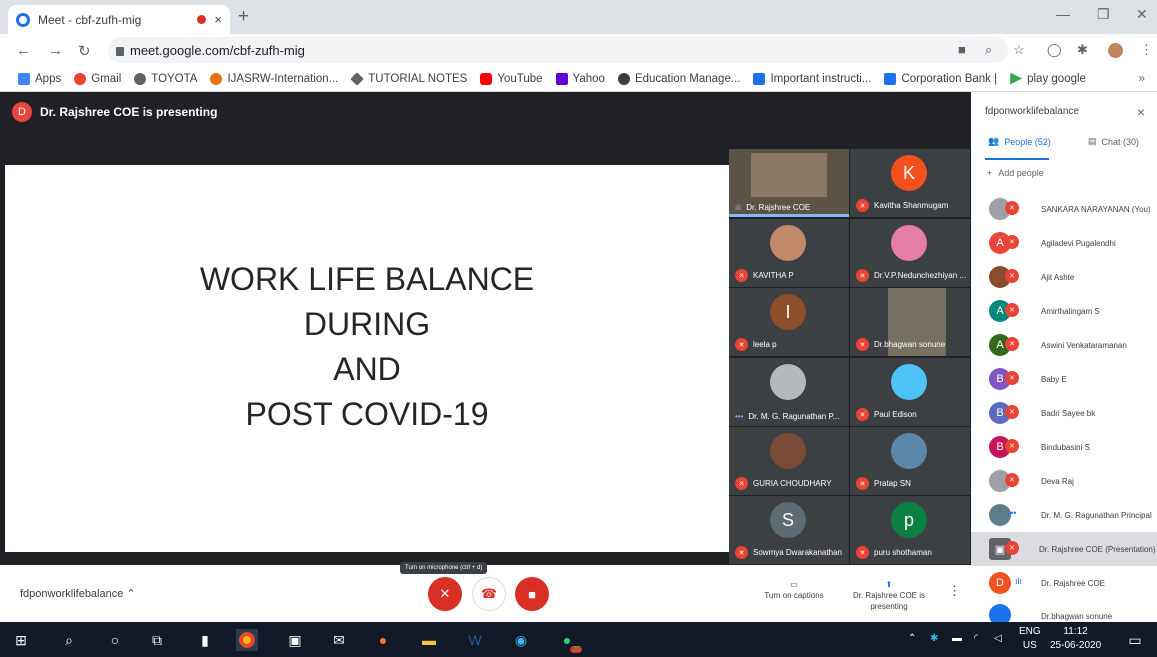  Describe the element at coordinates (367, 369) in the screenshot. I see `slide-line: AND` at that location.